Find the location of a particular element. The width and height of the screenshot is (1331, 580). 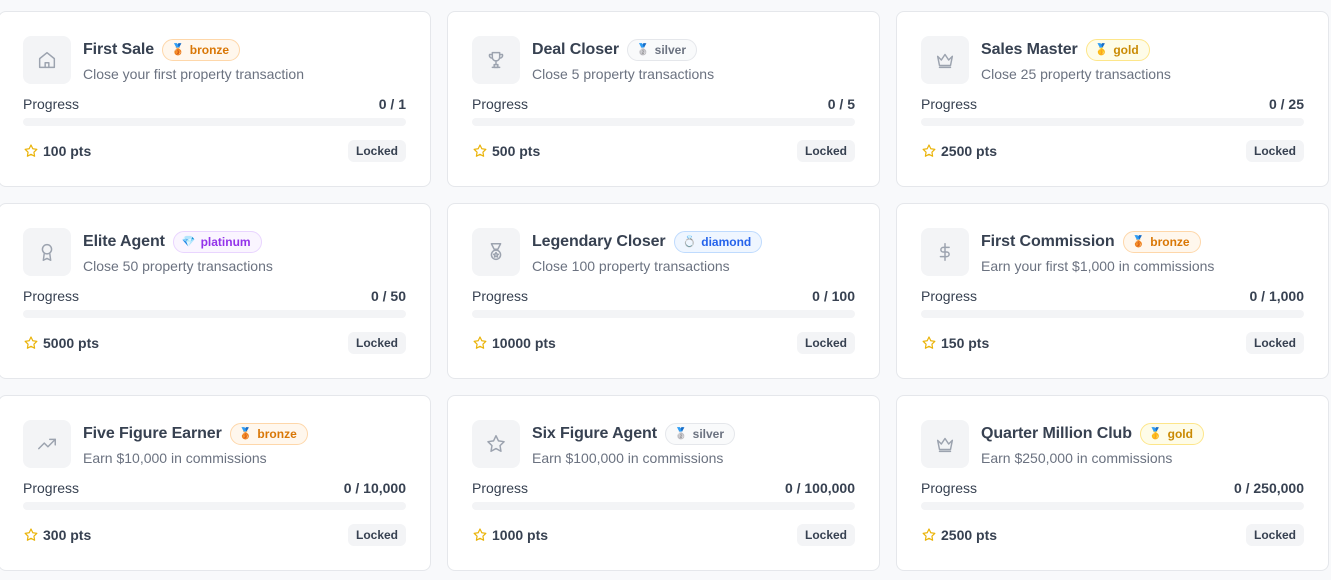

tier-badge: 🥈 silver is located at coordinates (699, 434).